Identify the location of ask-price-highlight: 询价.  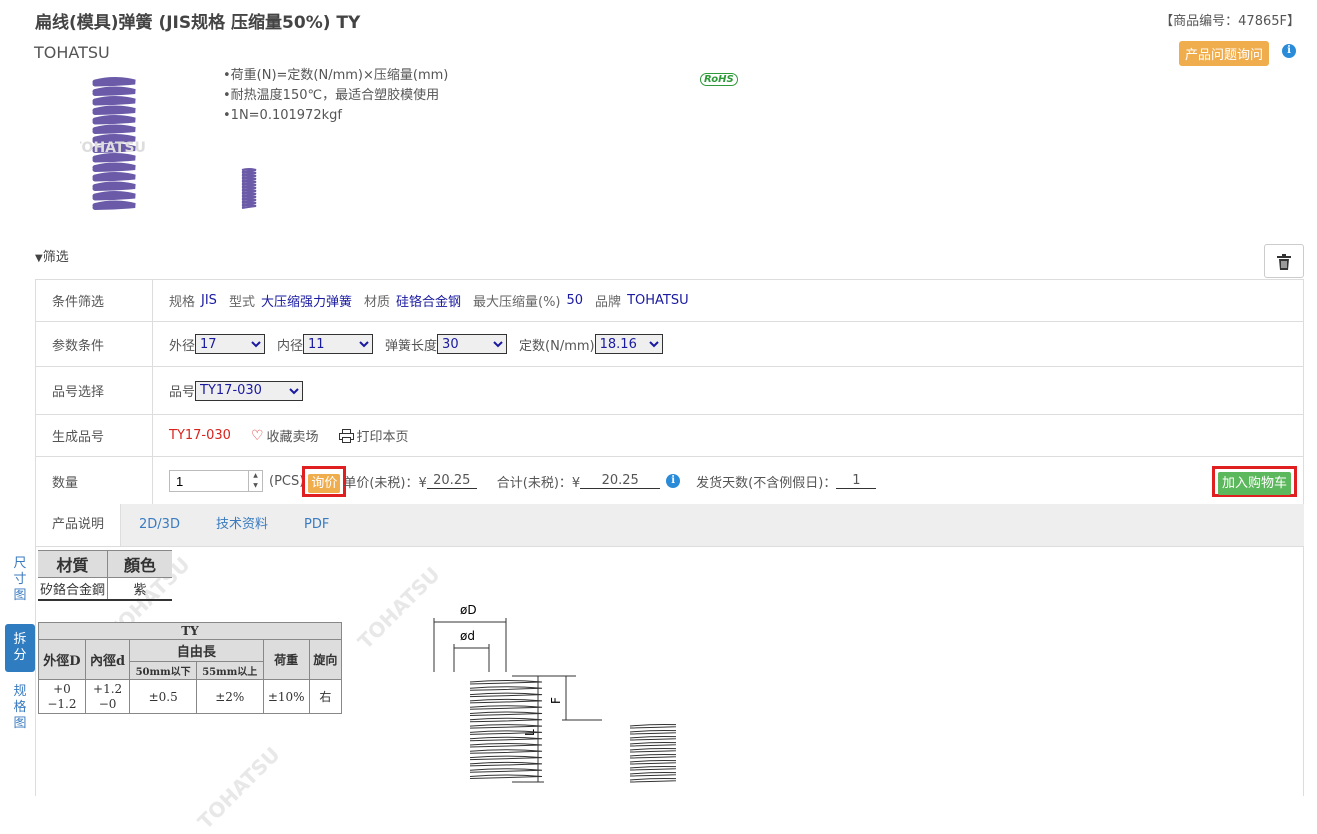
(324, 481).